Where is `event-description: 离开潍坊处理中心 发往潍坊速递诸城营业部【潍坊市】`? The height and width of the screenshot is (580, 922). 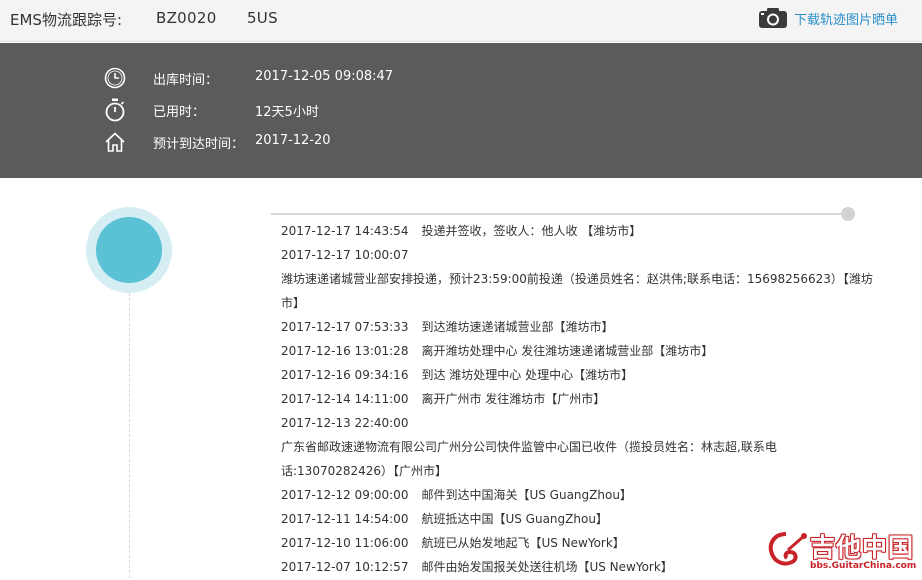 event-description: 离开潍坊处理中心 发往潍坊速递诸城营业部【潍坊市】 is located at coordinates (567, 351).